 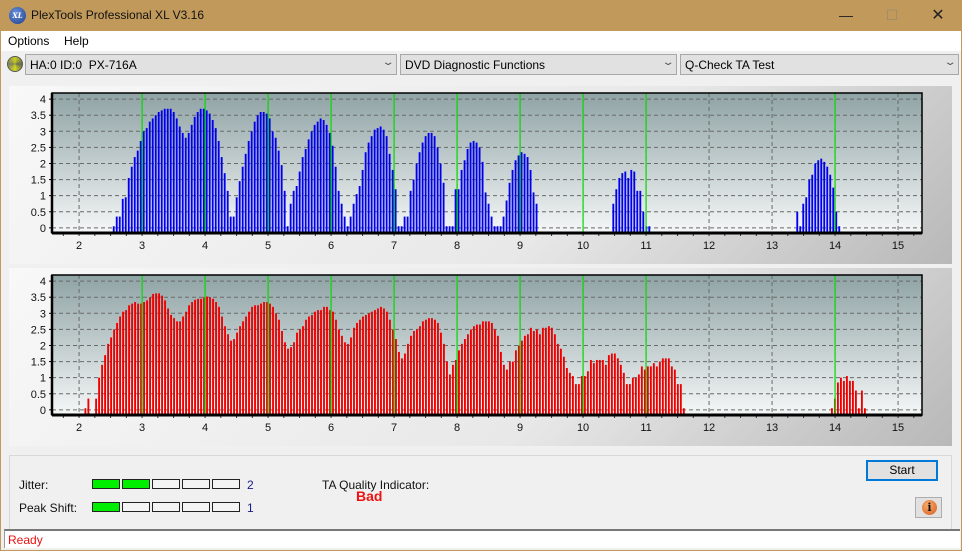 What do you see at coordinates (475, 65) in the screenshot?
I see `function-select-value: DVD Diagnostic Functions` at bounding box center [475, 65].